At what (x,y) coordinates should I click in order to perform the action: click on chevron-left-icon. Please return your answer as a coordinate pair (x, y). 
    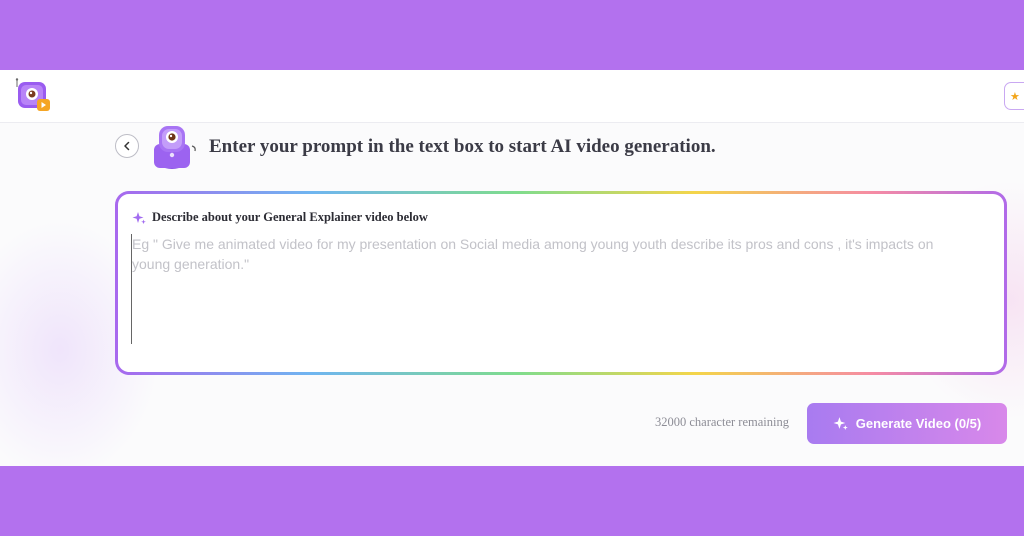
    Looking at the image, I should click on (127, 146).